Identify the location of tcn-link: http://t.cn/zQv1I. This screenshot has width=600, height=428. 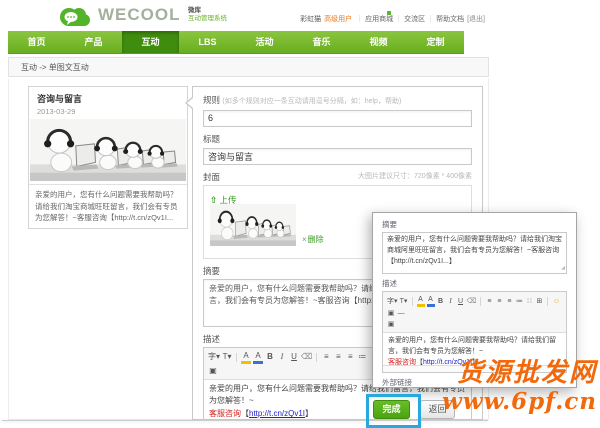
(277, 413).